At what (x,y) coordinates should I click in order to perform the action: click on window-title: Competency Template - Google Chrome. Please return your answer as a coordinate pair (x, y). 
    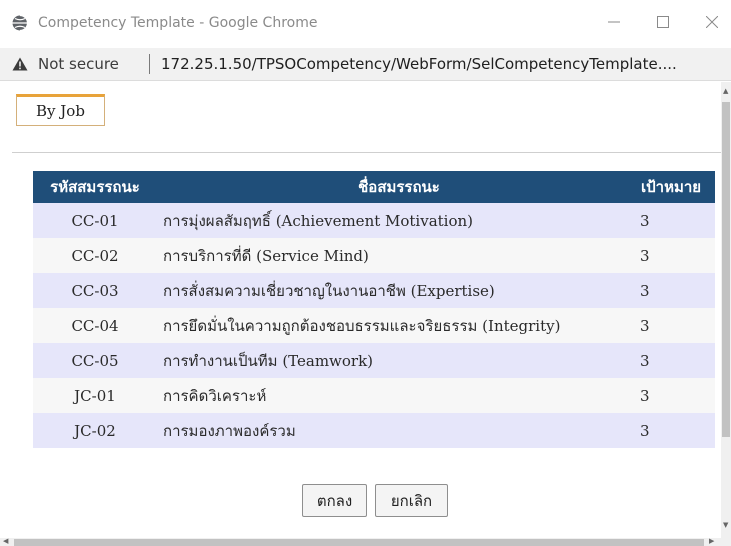
    Looking at the image, I should click on (178, 23).